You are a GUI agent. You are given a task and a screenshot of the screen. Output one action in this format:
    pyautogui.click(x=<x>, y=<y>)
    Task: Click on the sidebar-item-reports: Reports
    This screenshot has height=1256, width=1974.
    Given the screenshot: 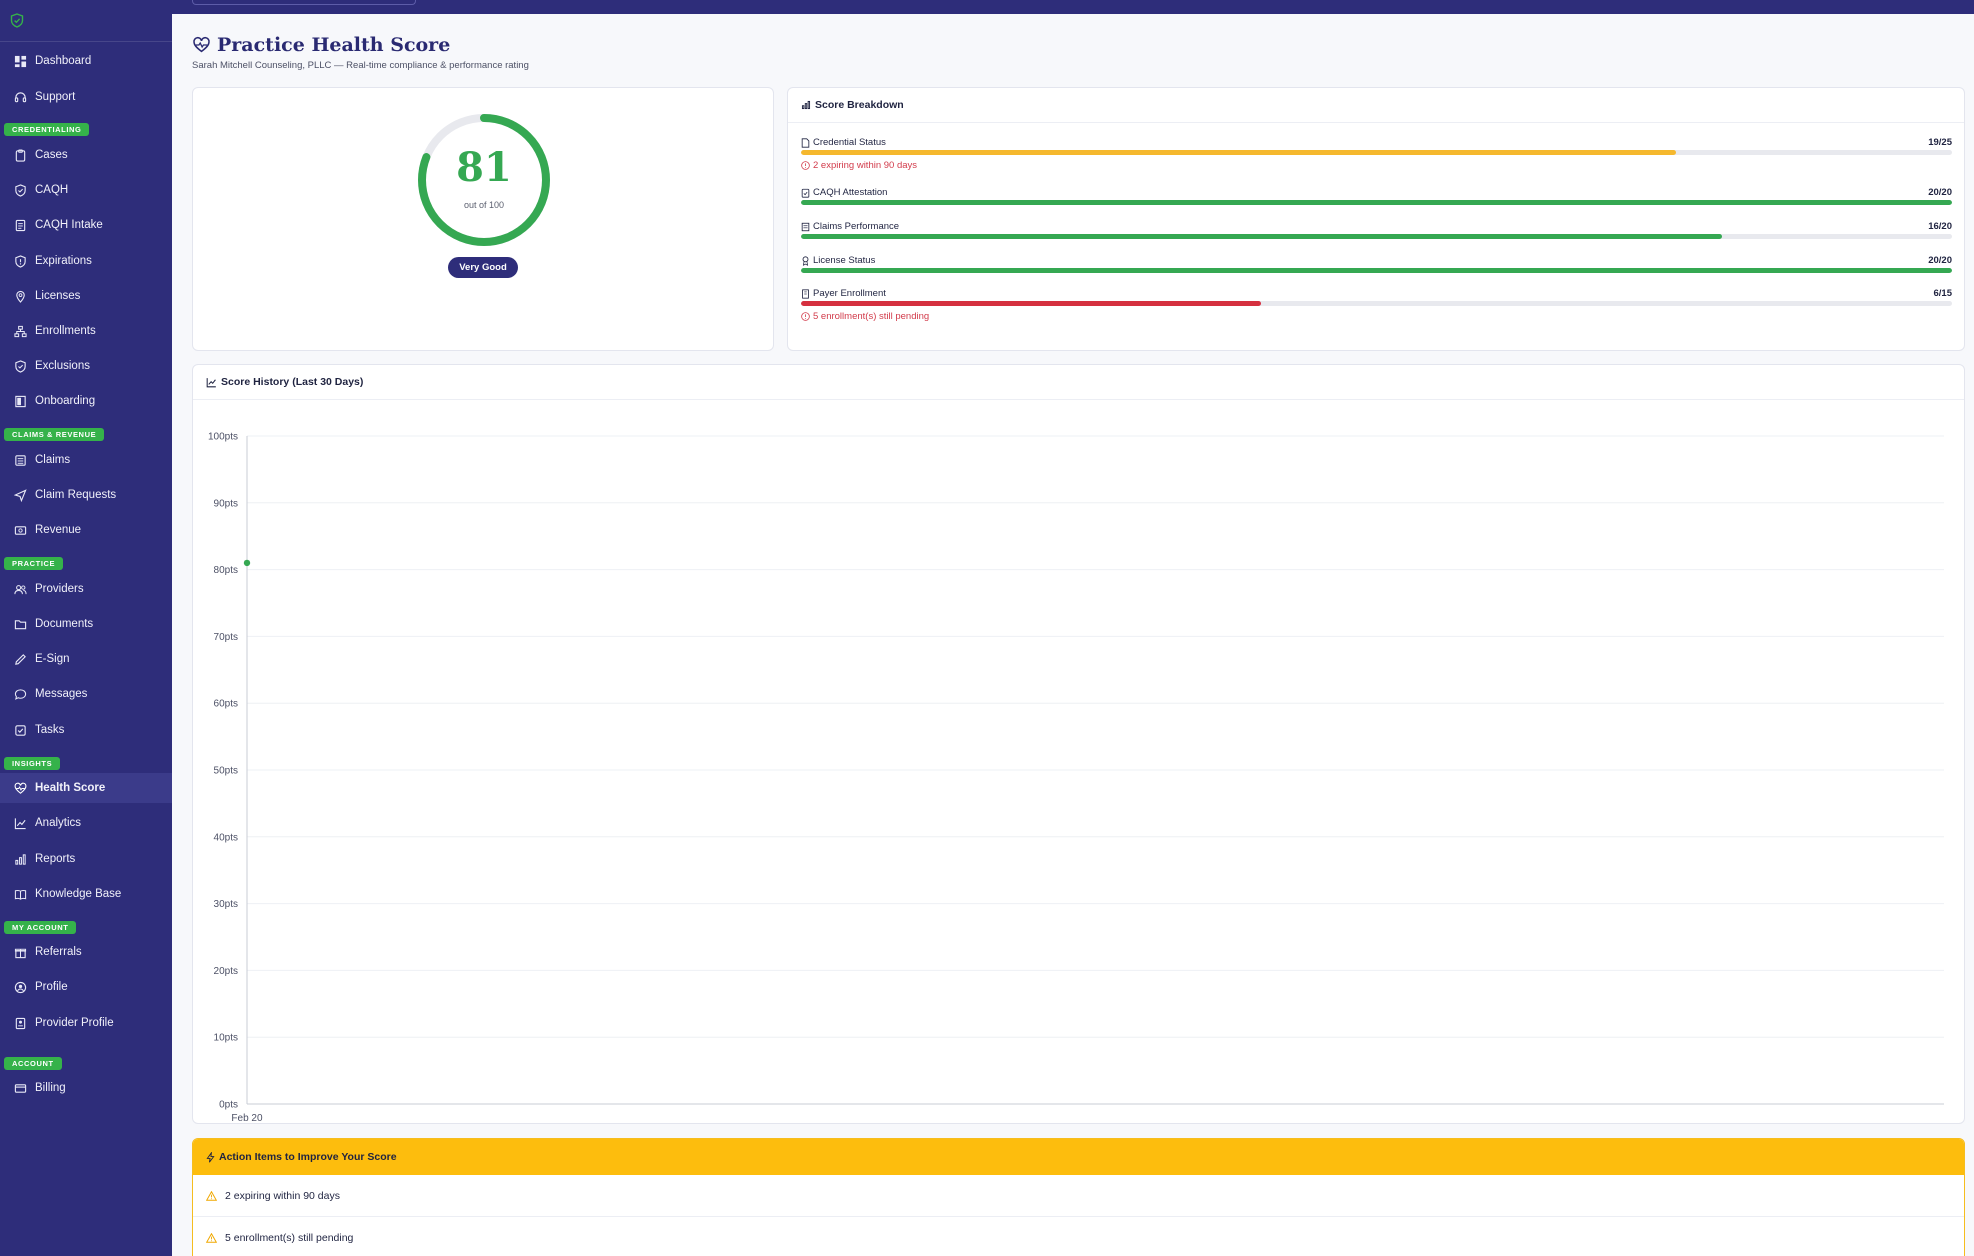 What is the action you would take?
    pyautogui.click(x=86, y=859)
    